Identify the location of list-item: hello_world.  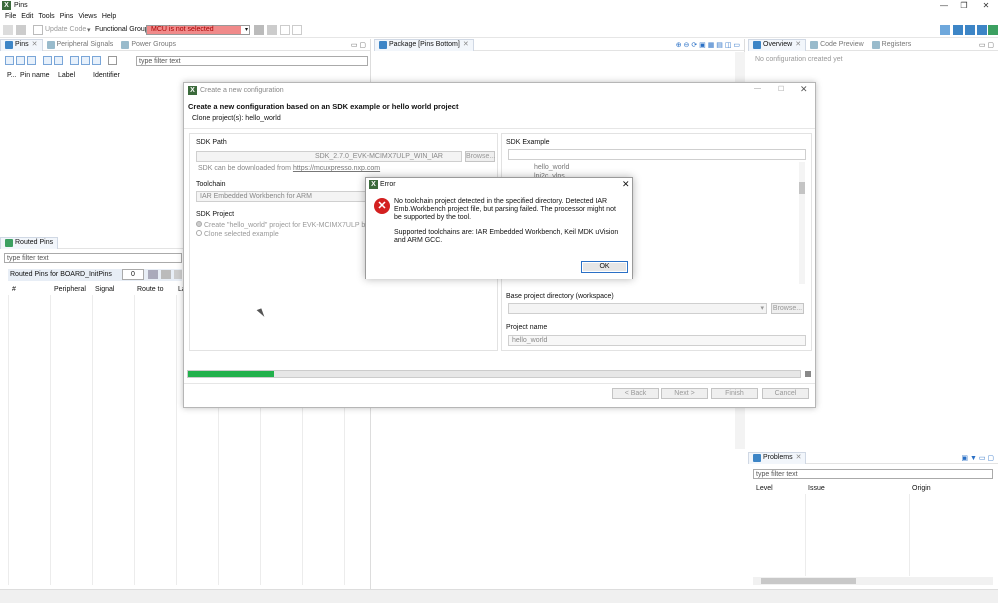
(551, 167).